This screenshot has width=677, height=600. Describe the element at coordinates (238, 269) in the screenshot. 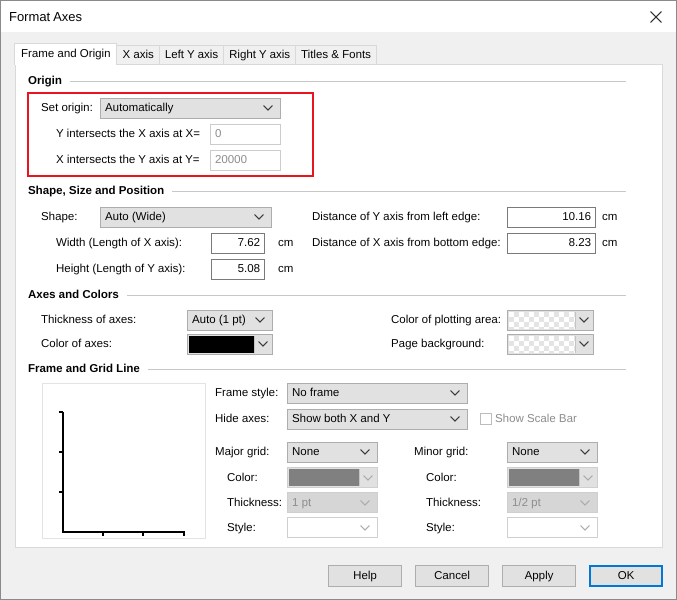

I see `input-field: 5.08` at that location.